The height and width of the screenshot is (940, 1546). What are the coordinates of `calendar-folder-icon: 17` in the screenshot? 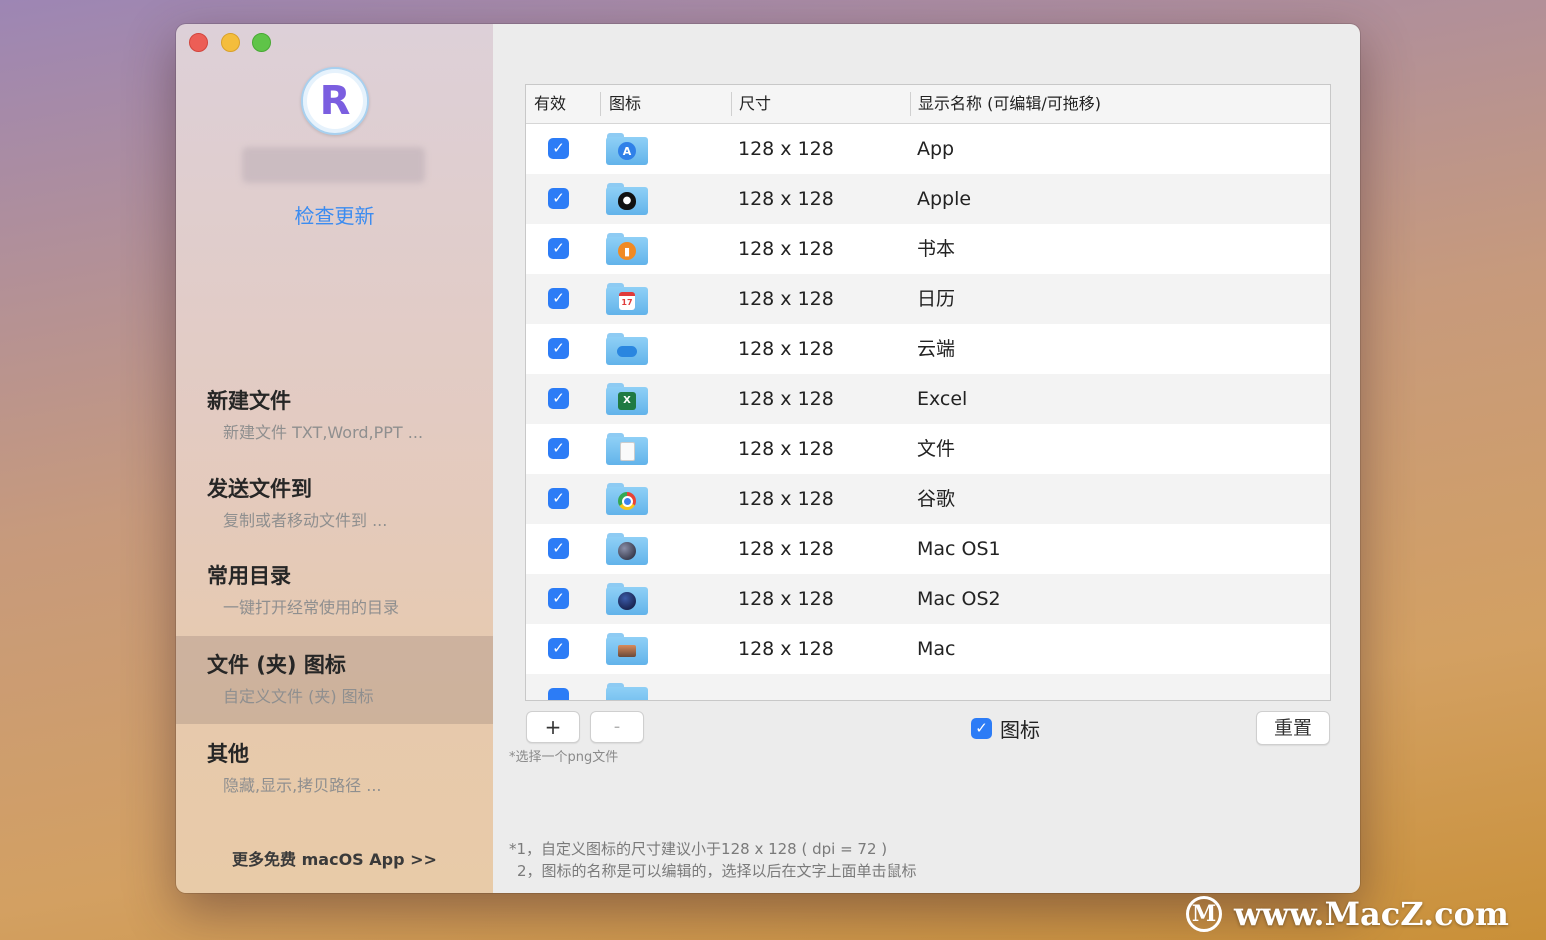 It's located at (627, 299).